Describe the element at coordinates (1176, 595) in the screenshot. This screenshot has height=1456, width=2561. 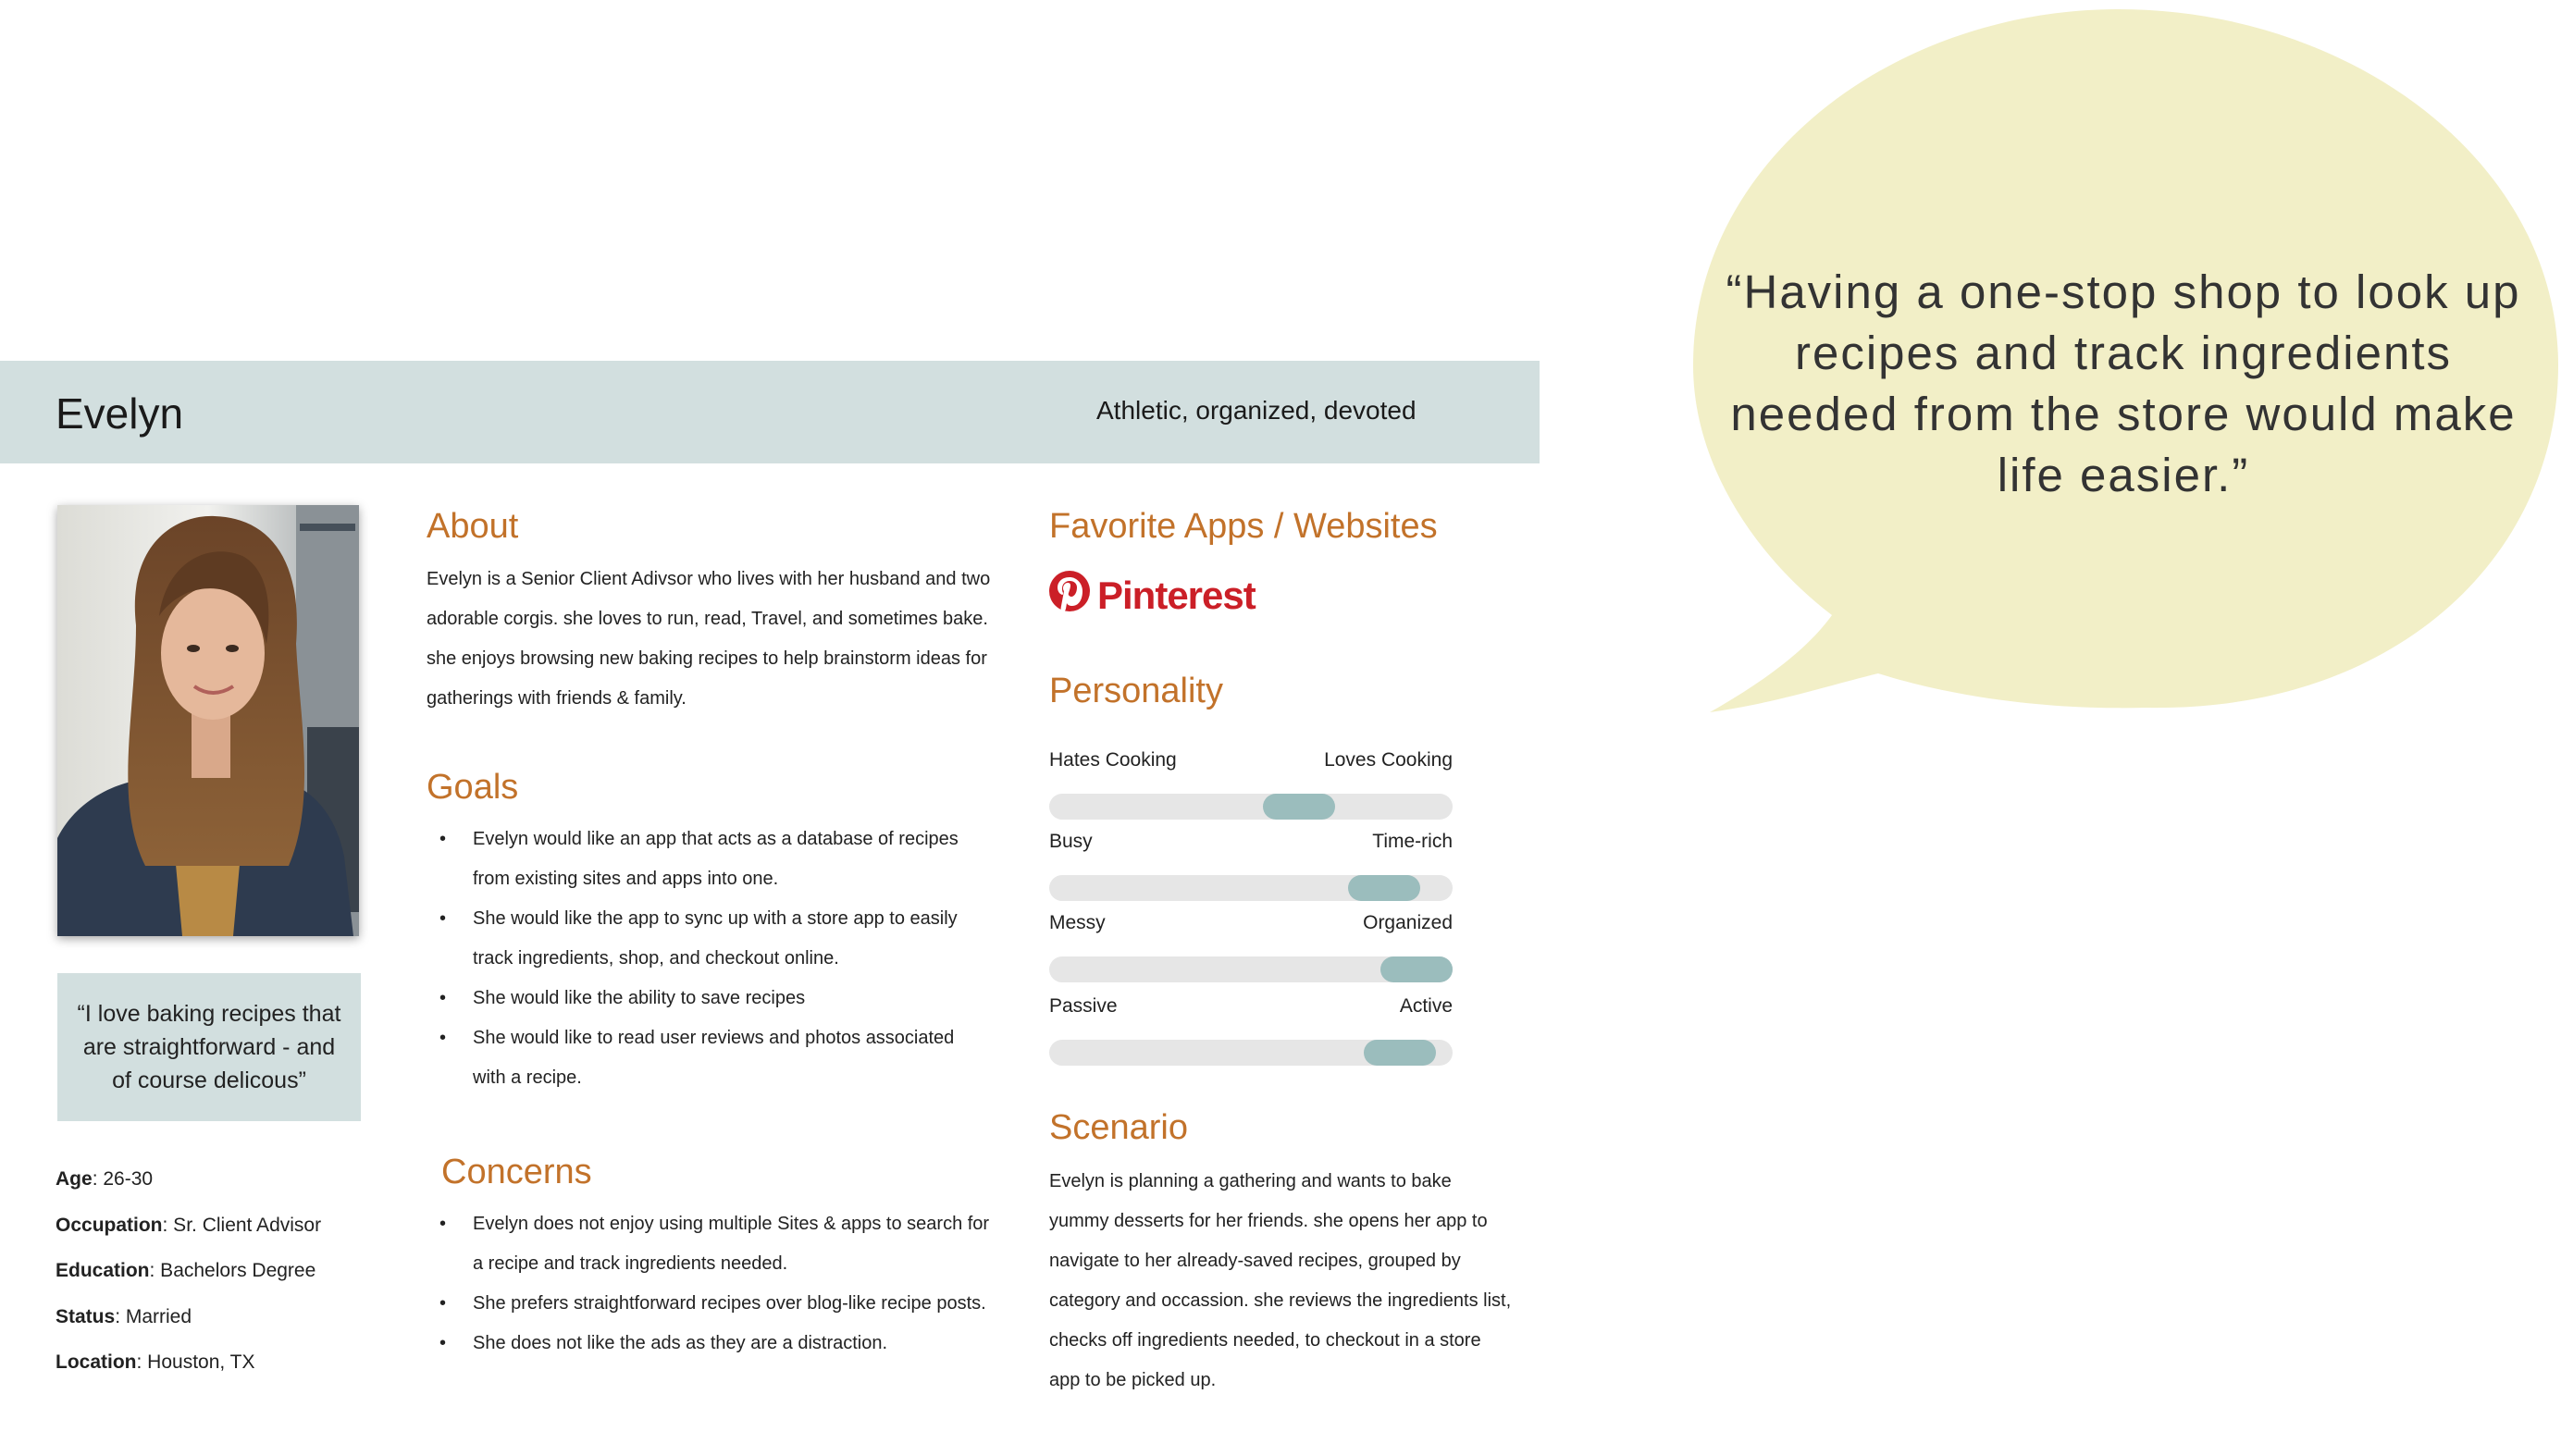
I see `pinterest-wordmark: Pinterest` at that location.